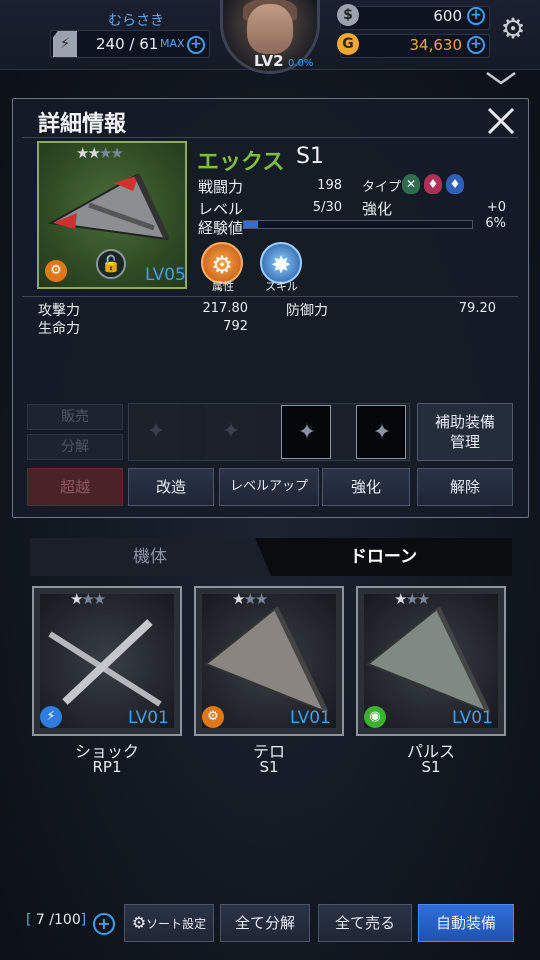  What do you see at coordinates (411, 184) in the screenshot?
I see `type-x-icon: ✕` at bounding box center [411, 184].